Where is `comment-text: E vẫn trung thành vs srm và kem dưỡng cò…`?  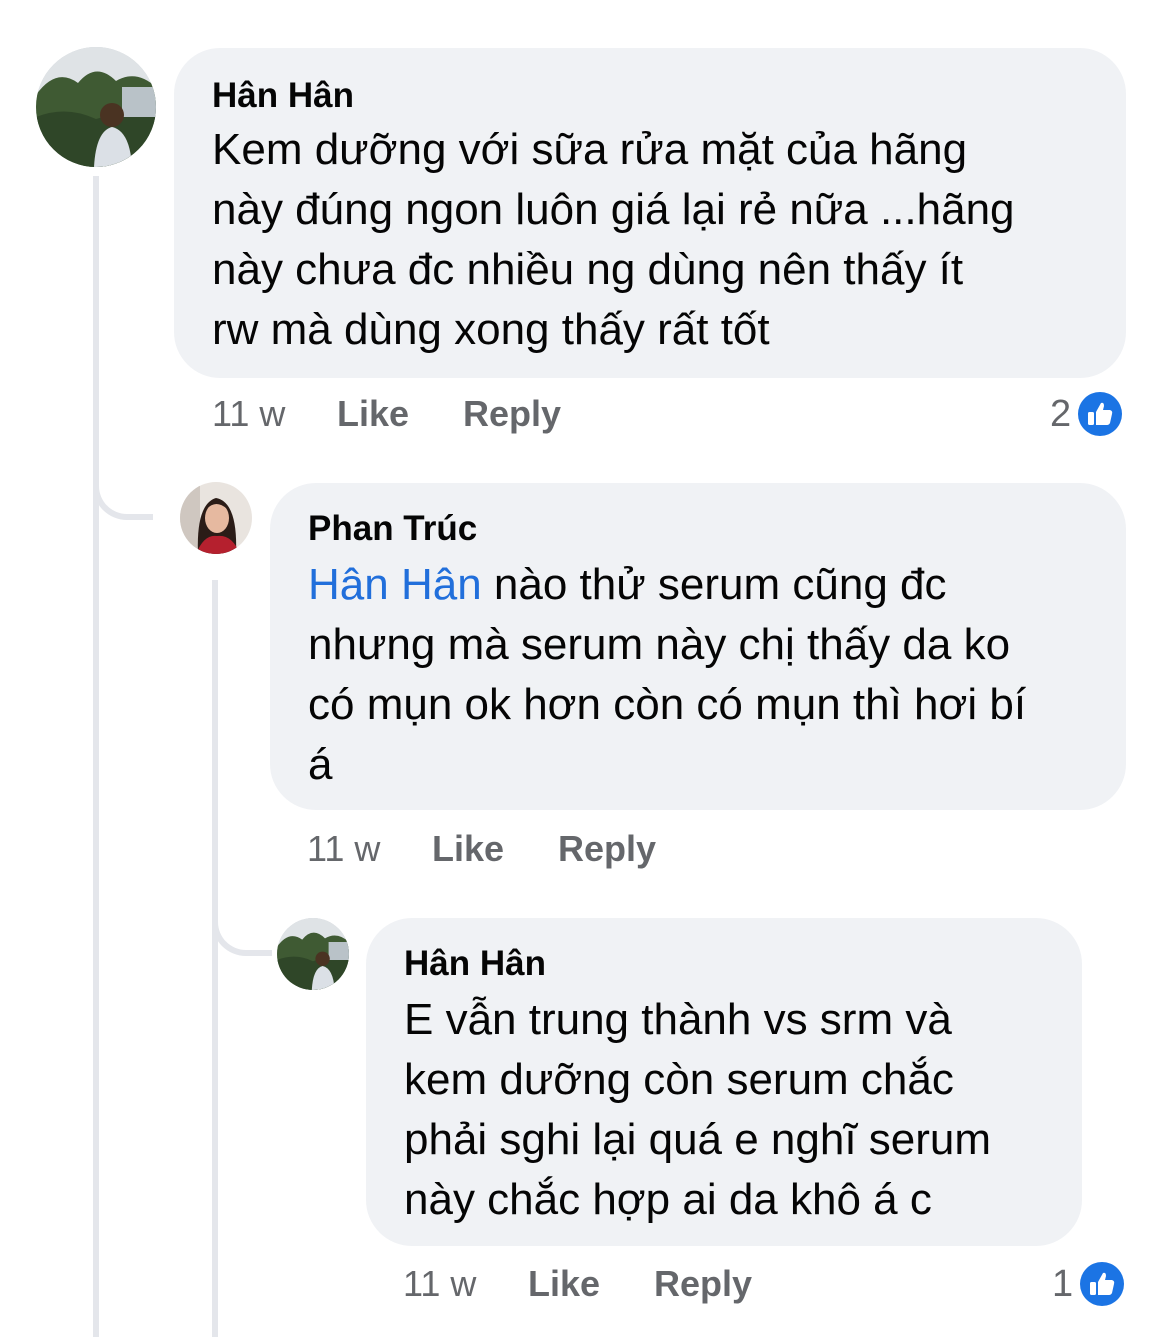 comment-text: E vẫn trung thành vs srm và kem dưỡng cò… is located at coordinates (697, 1110).